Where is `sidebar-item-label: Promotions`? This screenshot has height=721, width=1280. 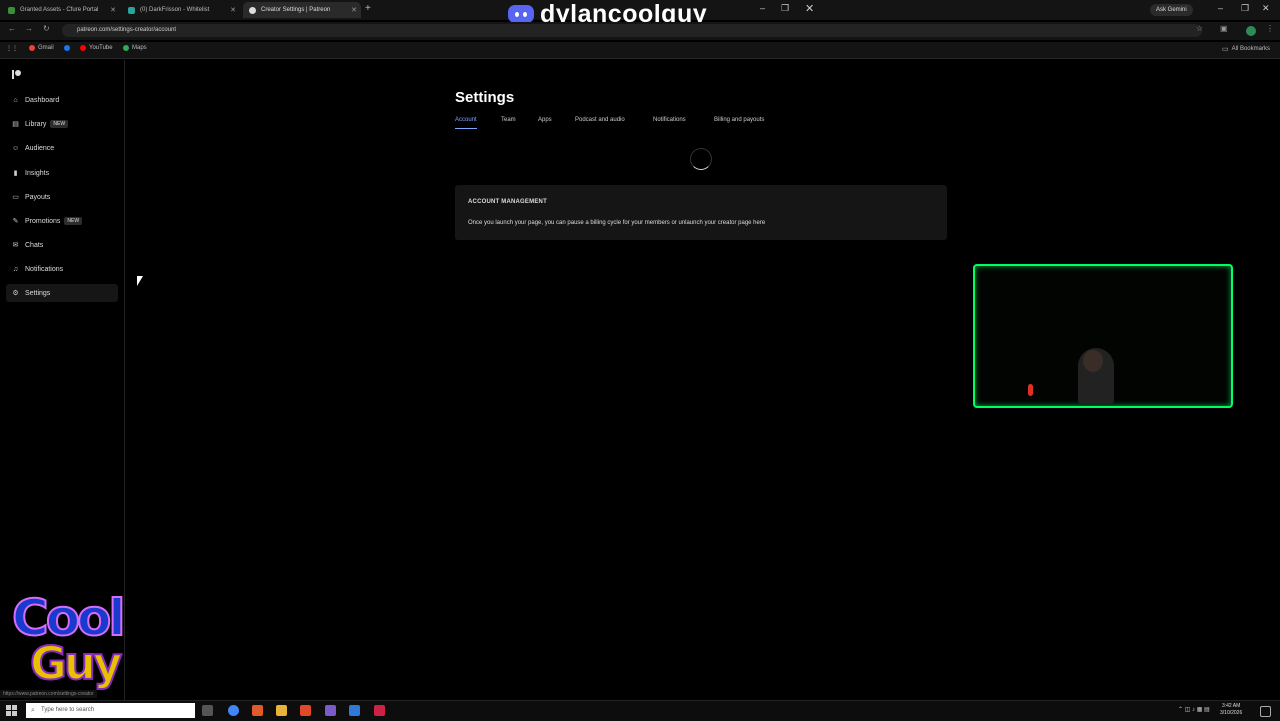 sidebar-item-label: Promotions is located at coordinates (43, 221).